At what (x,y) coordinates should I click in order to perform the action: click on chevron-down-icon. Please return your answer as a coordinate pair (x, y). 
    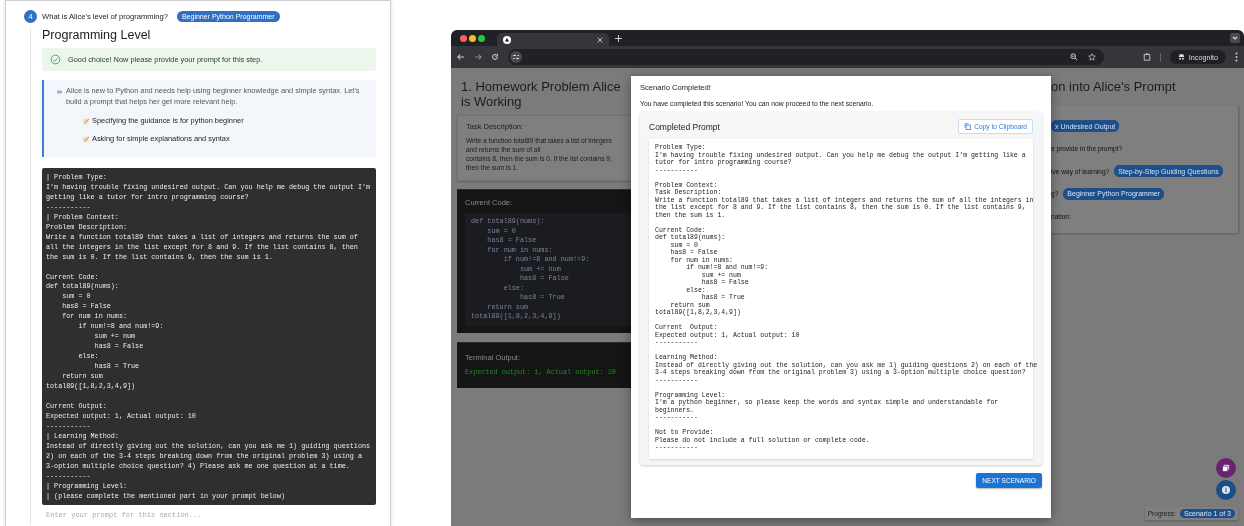
    Looking at the image, I should click on (1235, 38).